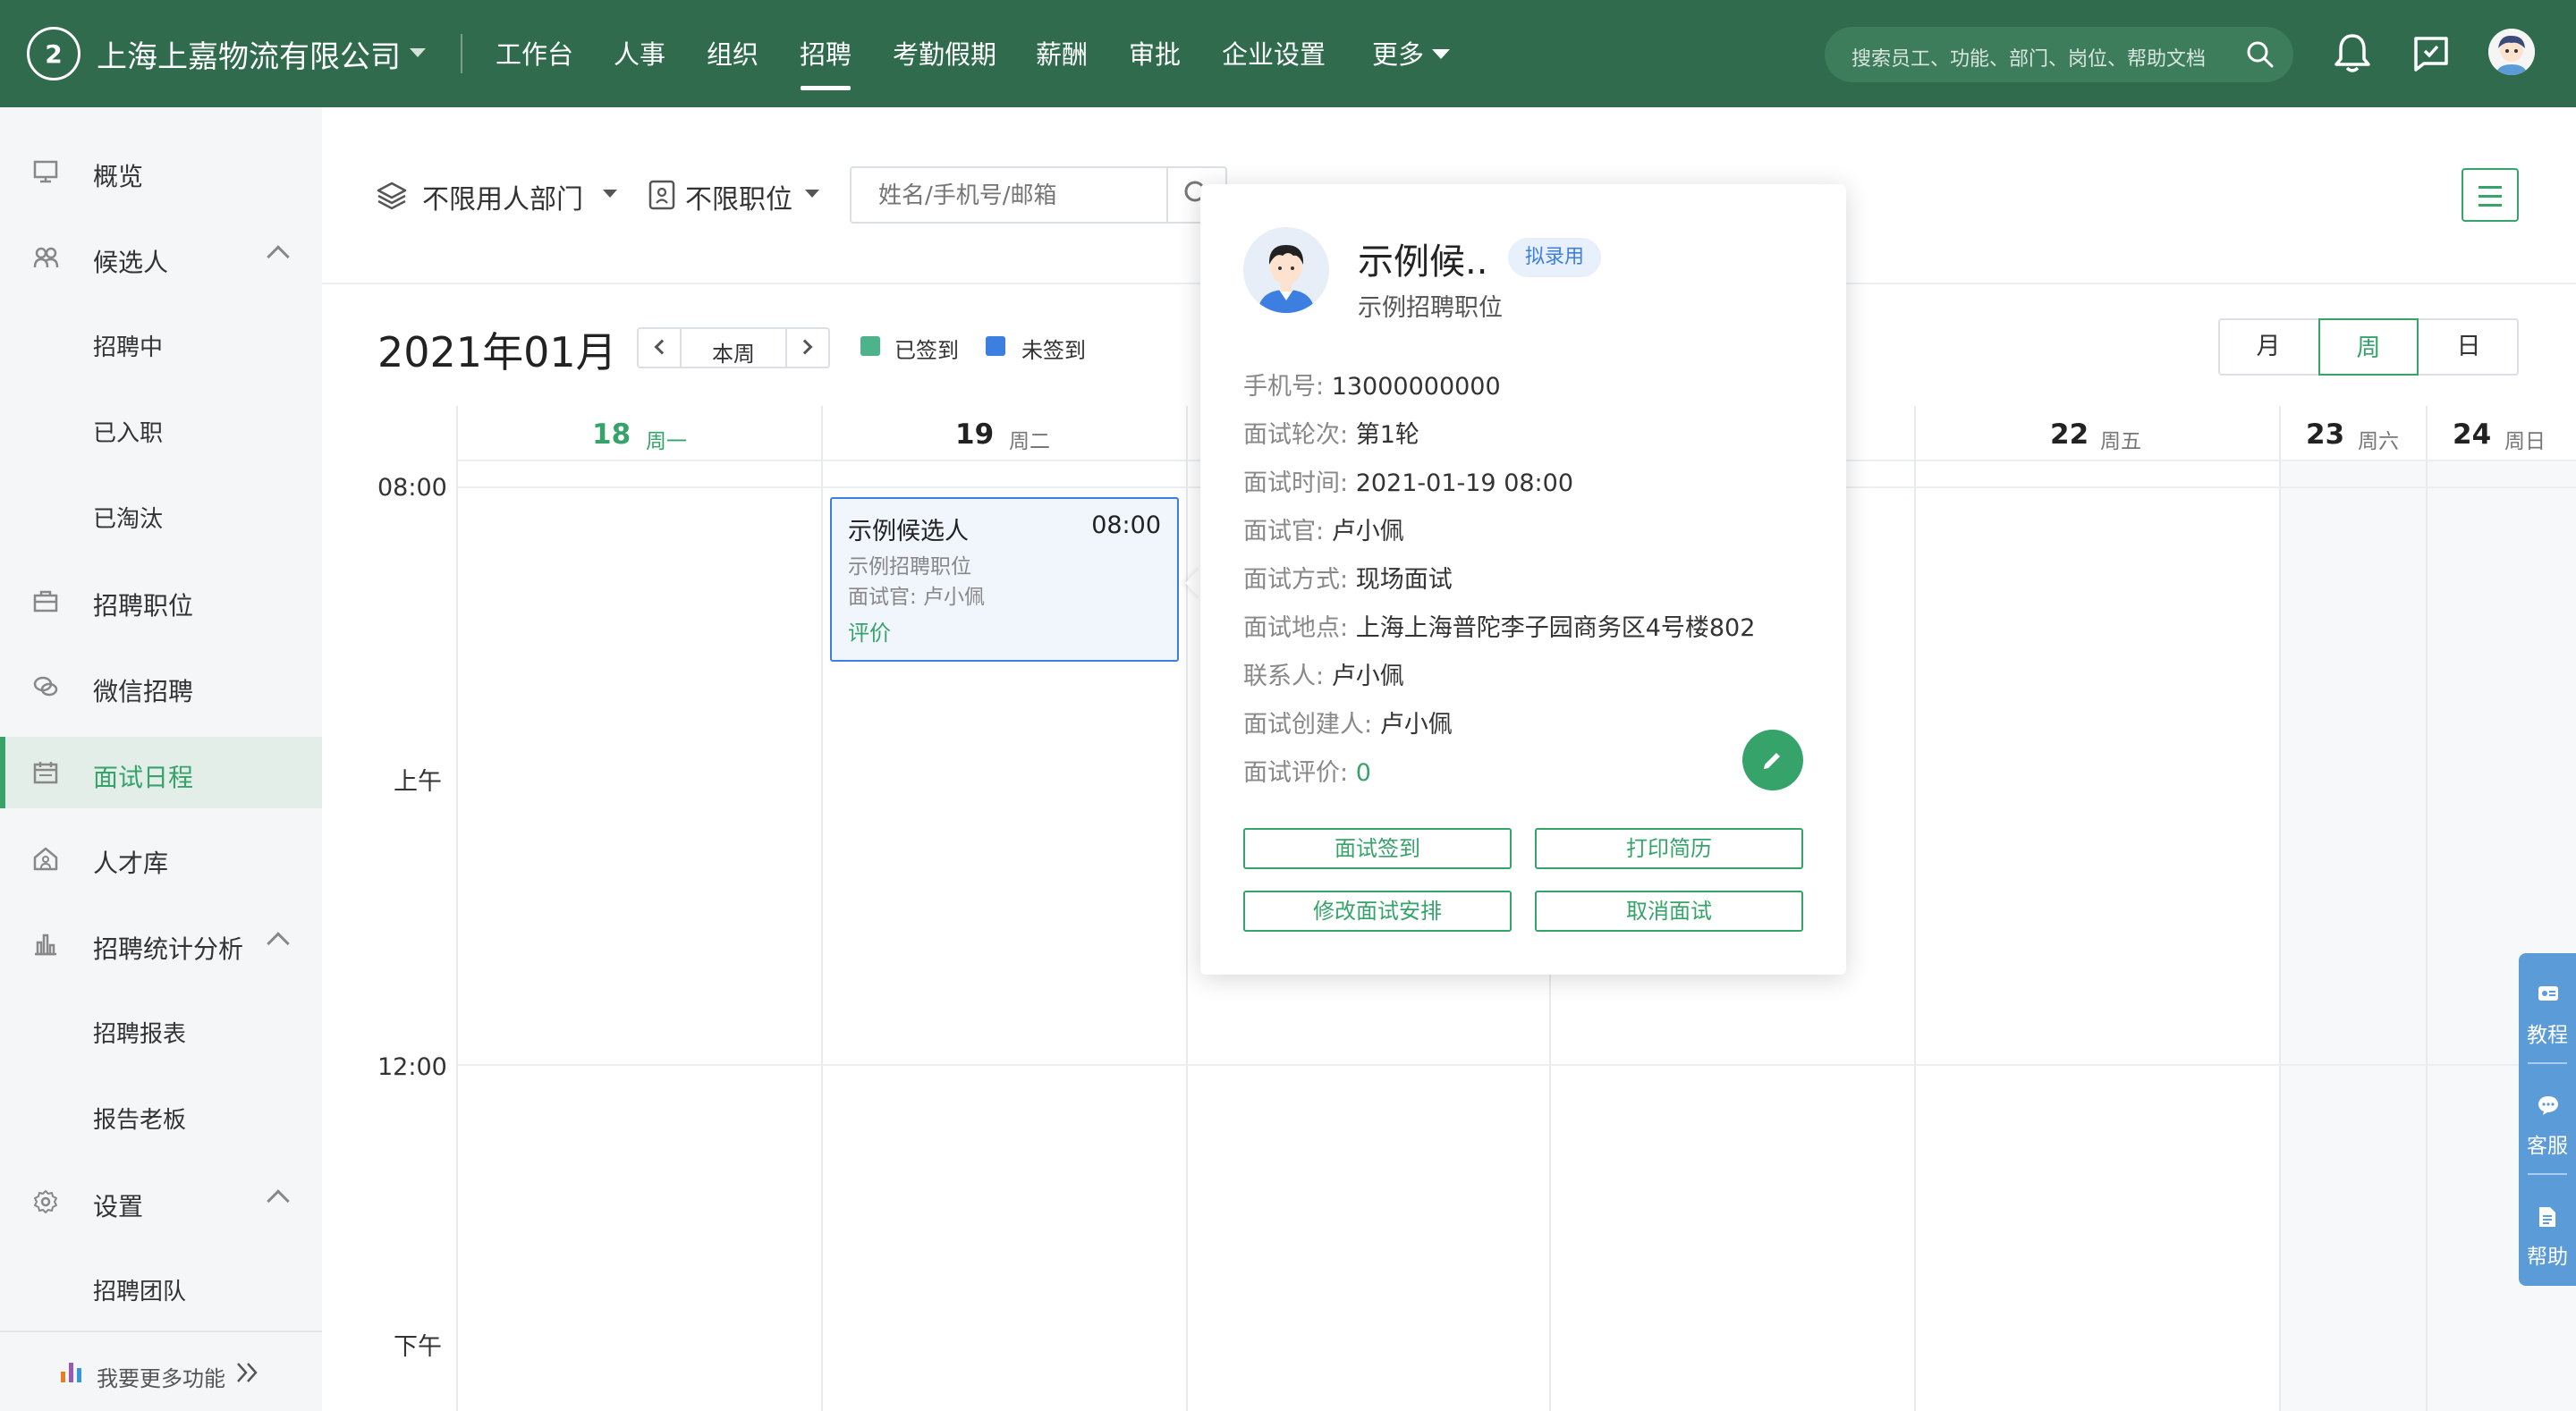 This screenshot has height=1411, width=2576. I want to click on nav-salary: 薪酬, so click(1062, 53).